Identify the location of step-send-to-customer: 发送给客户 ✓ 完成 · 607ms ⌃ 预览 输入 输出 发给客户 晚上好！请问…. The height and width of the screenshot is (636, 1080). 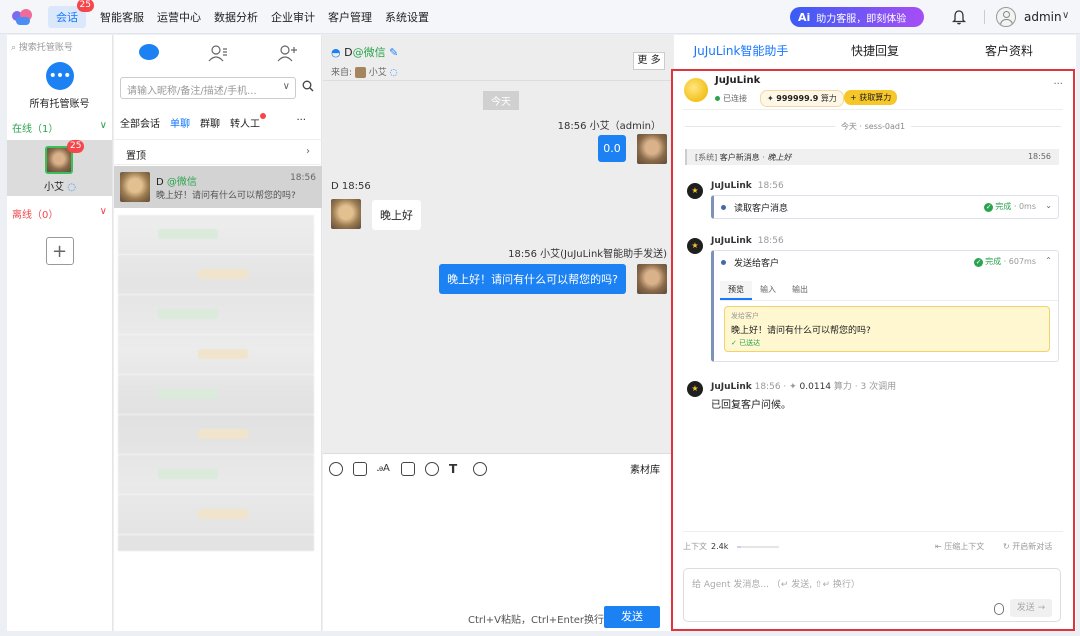
(885, 306).